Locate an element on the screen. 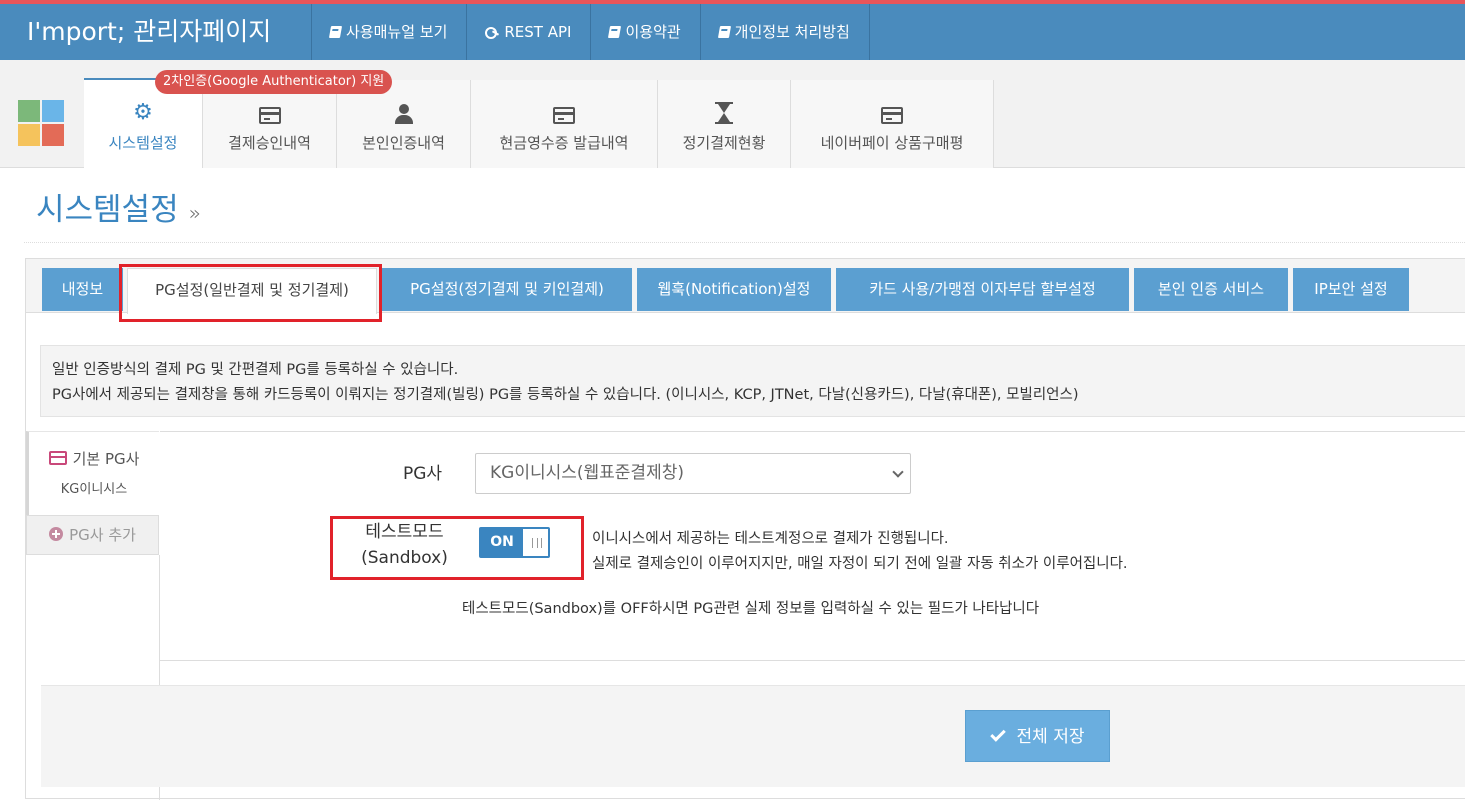 This screenshot has height=800, width=1465. test-mode-toggle: ON is located at coordinates (514, 542).